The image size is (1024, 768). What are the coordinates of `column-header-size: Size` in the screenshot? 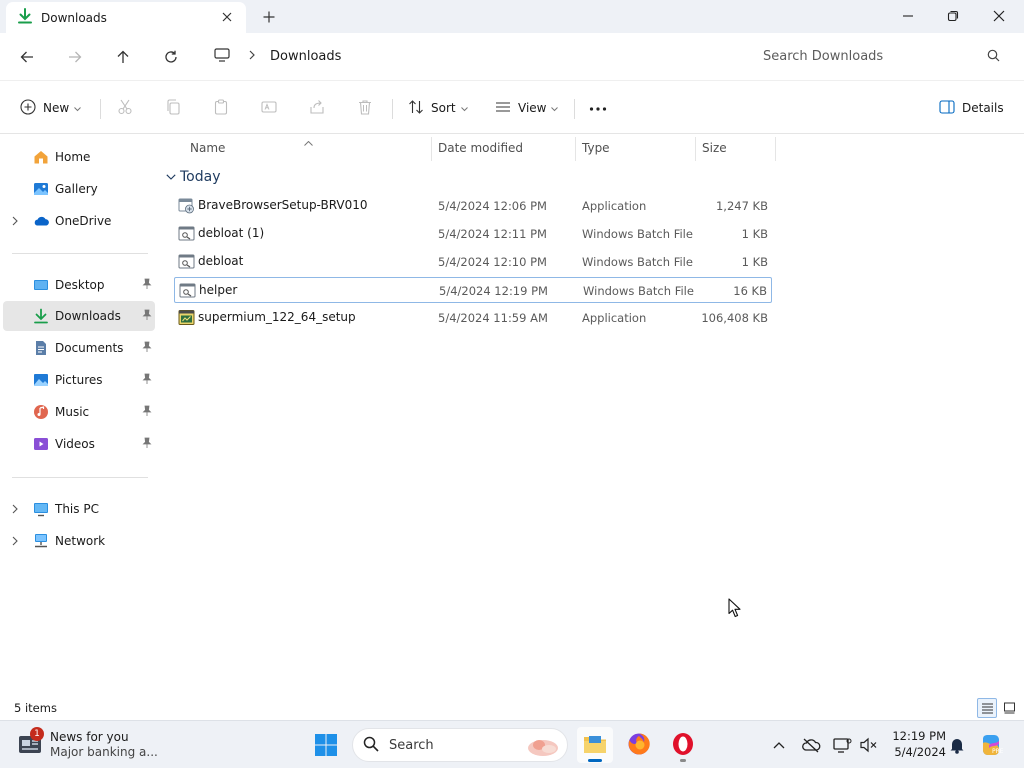 It's located at (738, 148).